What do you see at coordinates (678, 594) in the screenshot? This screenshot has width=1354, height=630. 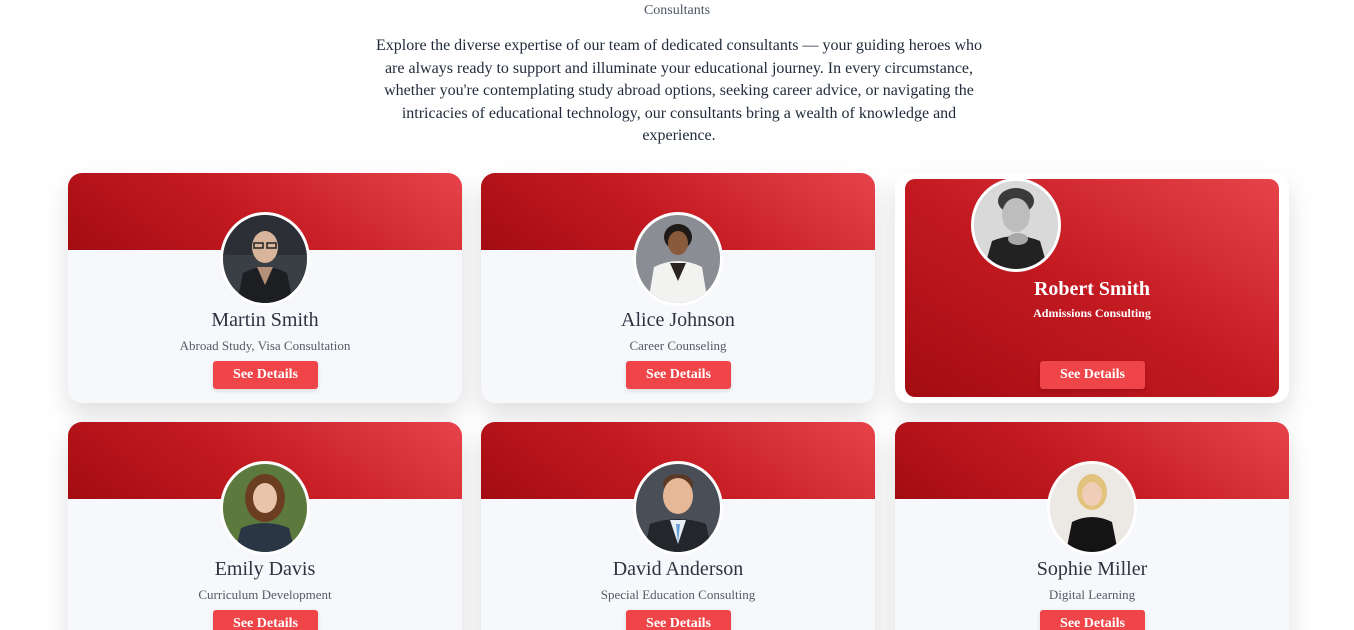 I see `consultant-role: Special Education Consulting` at bounding box center [678, 594].